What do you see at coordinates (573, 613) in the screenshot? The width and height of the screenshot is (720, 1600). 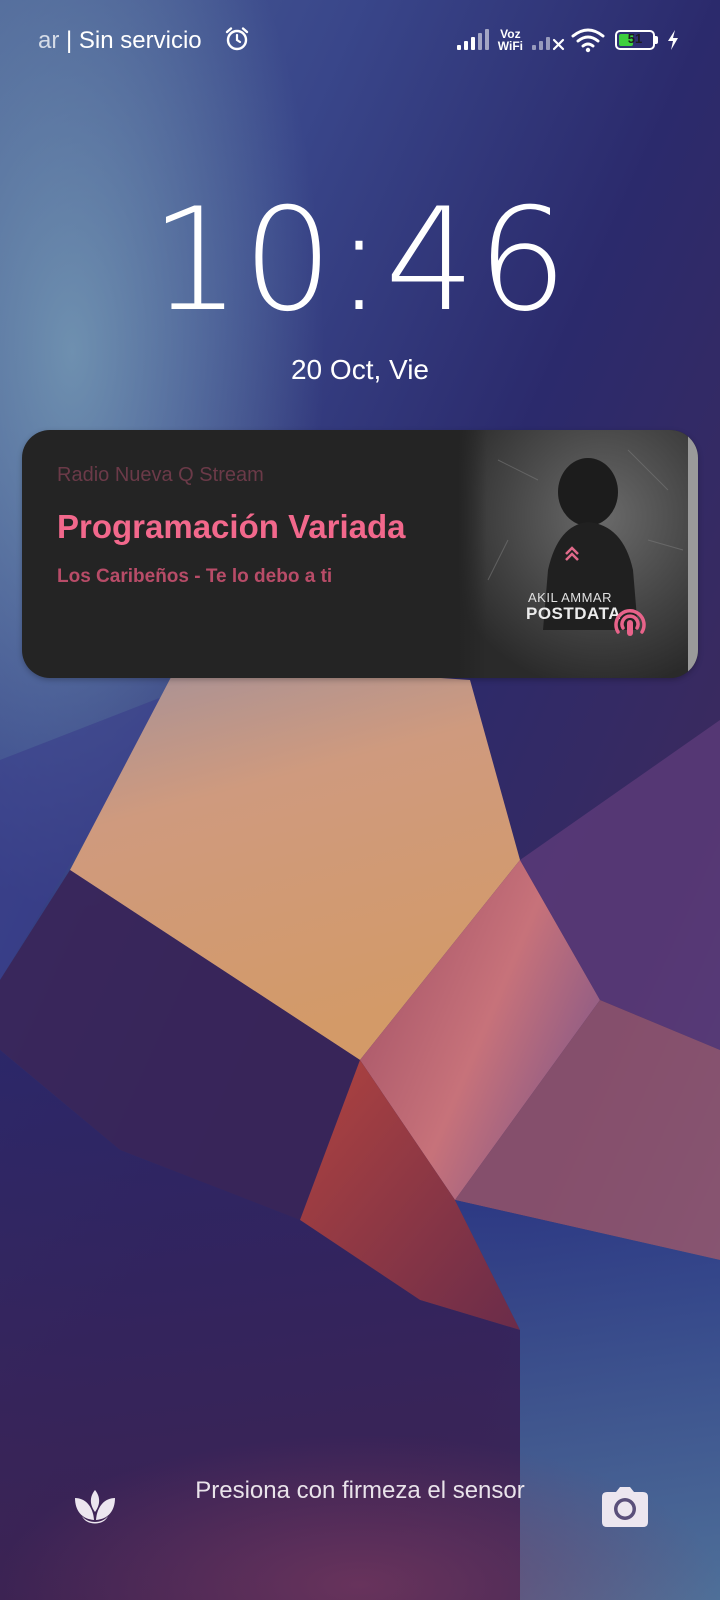 I see `album-title: POSTDATA` at bounding box center [573, 613].